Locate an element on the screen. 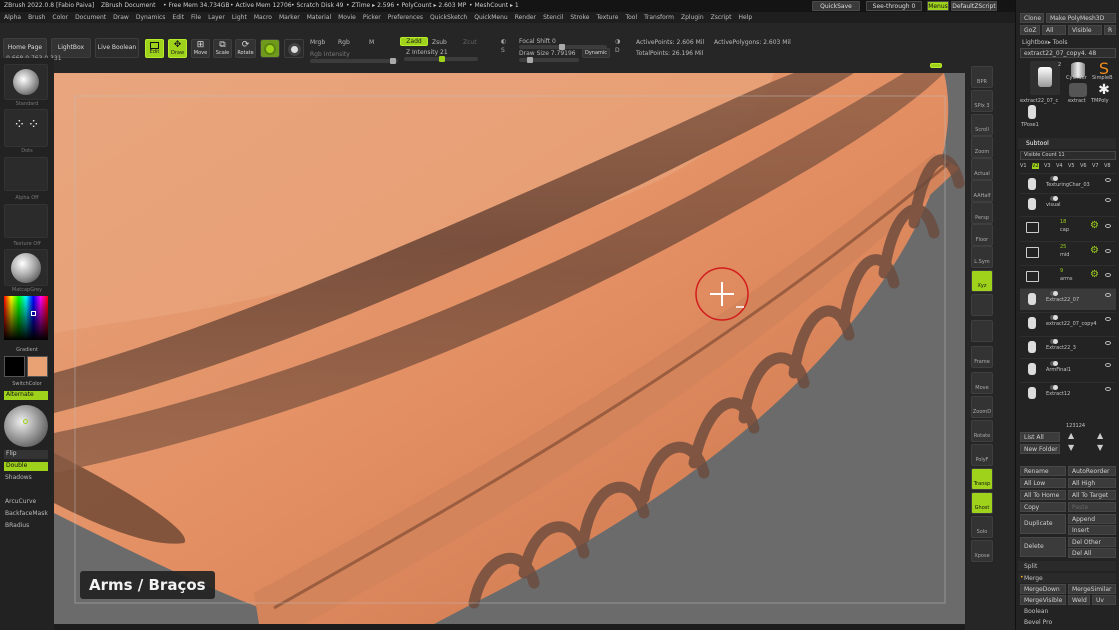 This screenshot has width=1119, height=630. shelf-button-transp: Transp is located at coordinates (982, 479).